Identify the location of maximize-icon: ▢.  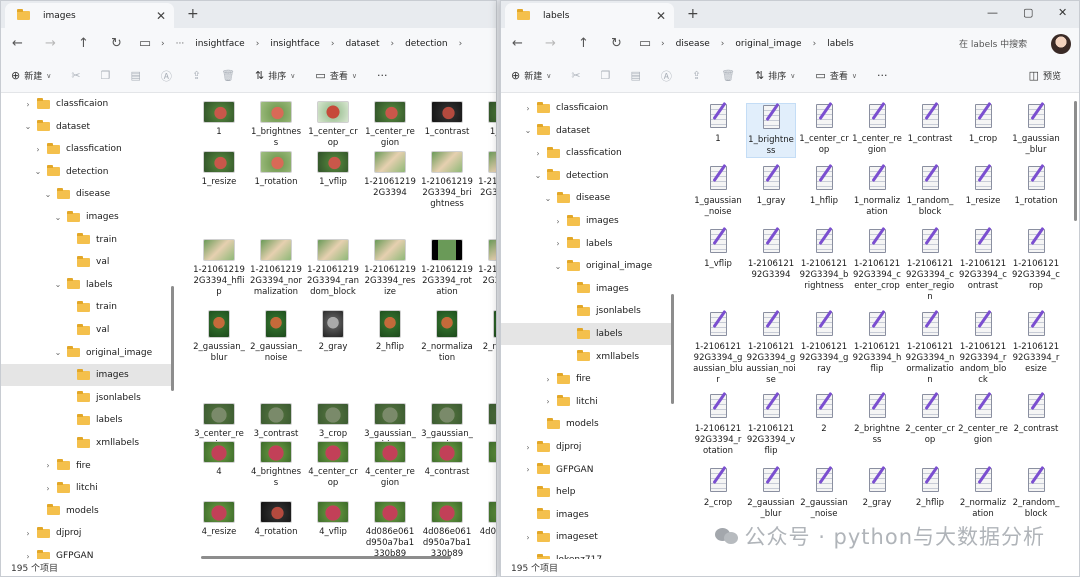
(1028, 12).